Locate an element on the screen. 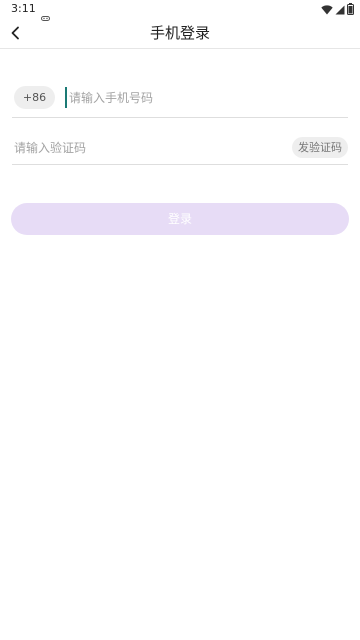 The height and width of the screenshot is (640, 360). verification-code-row: 发验证码 is located at coordinates (180, 149).